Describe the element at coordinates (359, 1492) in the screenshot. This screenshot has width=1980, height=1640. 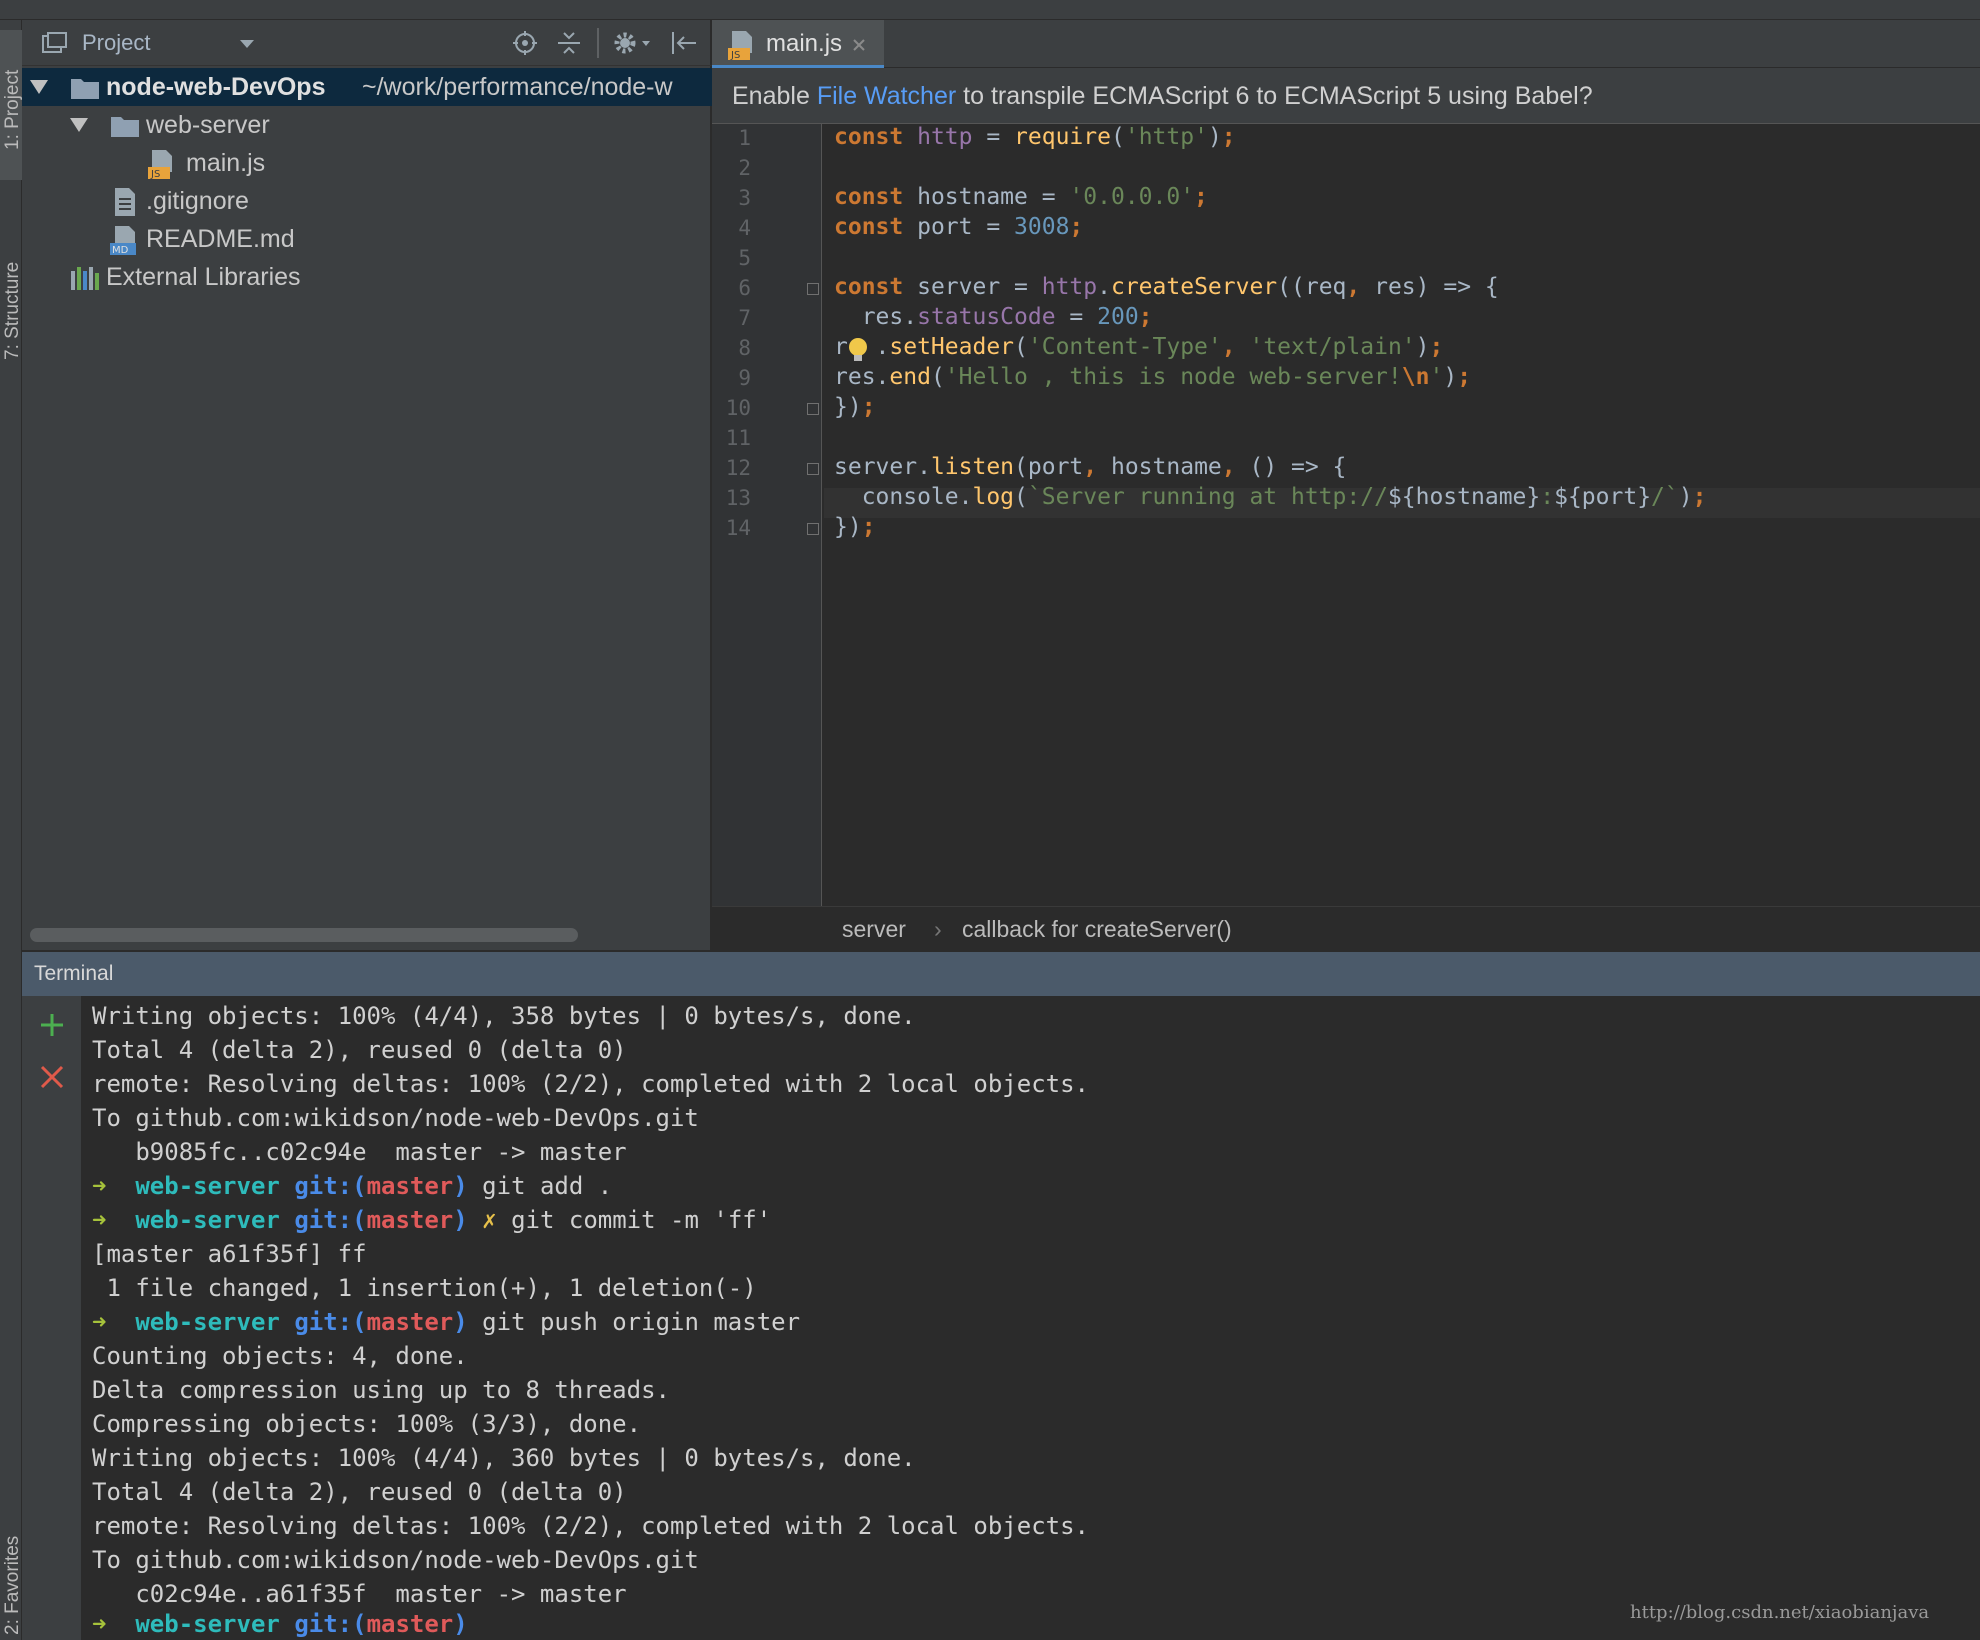
I see `terminal-line: Total 4 (delta 2), reused 0 (delta 0)` at that location.